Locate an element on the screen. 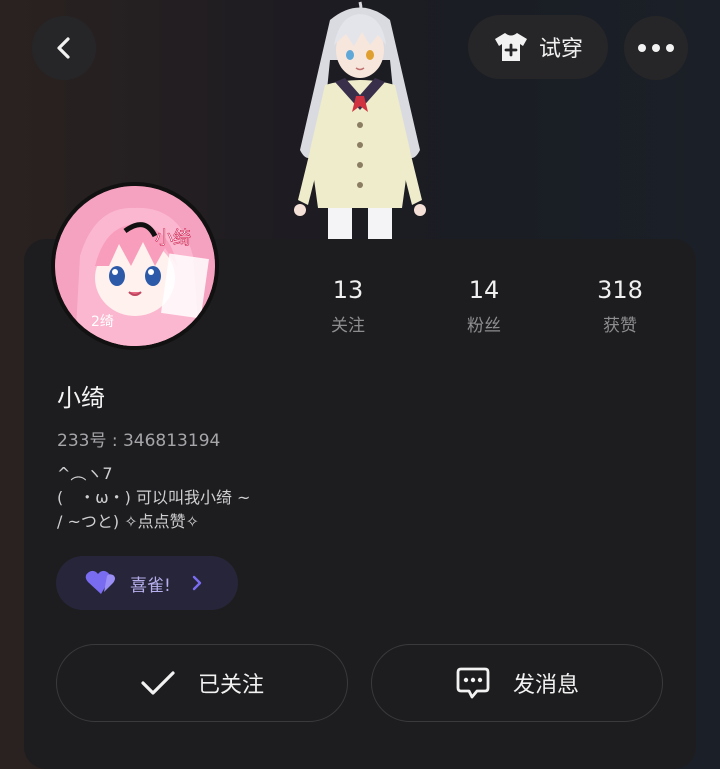 The height and width of the screenshot is (769, 720). try-on-button: 试穿 is located at coordinates (538, 47).